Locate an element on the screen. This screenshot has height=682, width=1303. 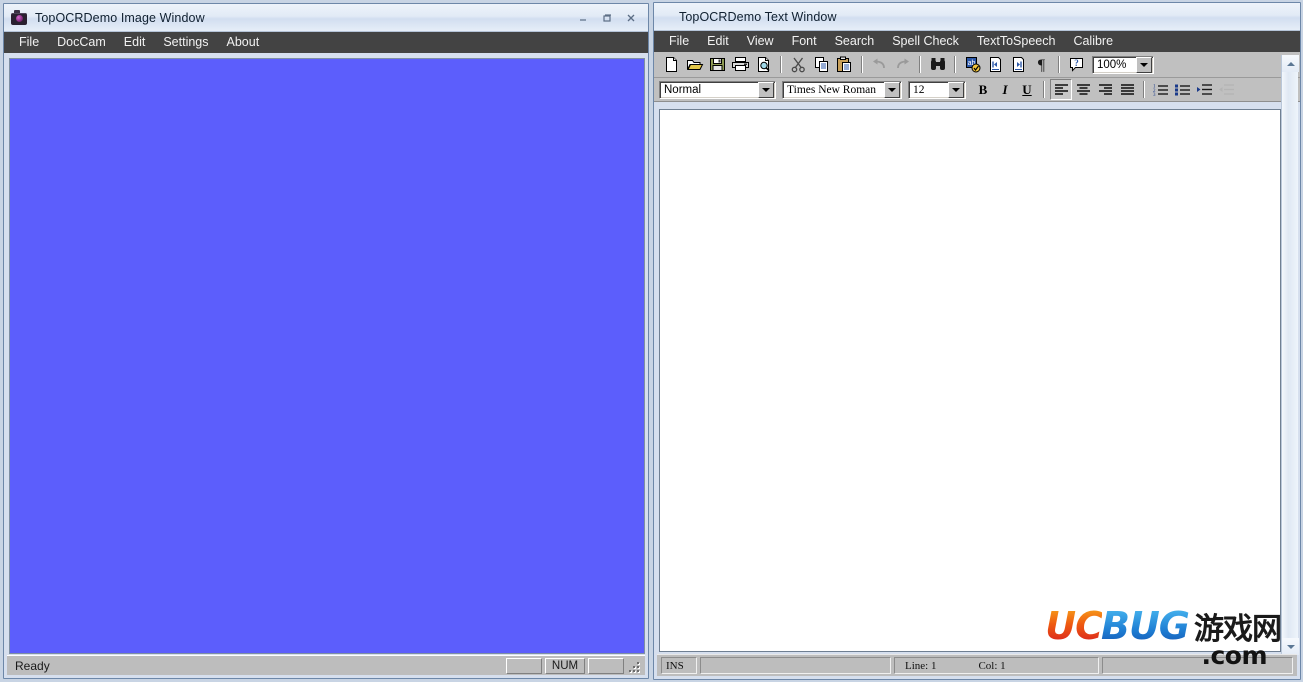
resize-grip-icon is located at coordinates (635, 666).